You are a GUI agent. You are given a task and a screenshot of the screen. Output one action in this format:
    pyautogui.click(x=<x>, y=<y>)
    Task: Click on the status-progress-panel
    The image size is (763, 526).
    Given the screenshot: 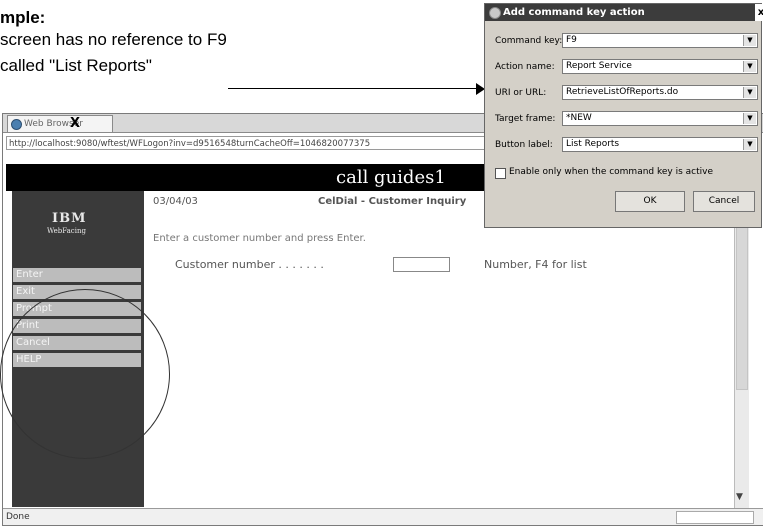 What is the action you would take?
    pyautogui.click(x=715, y=517)
    